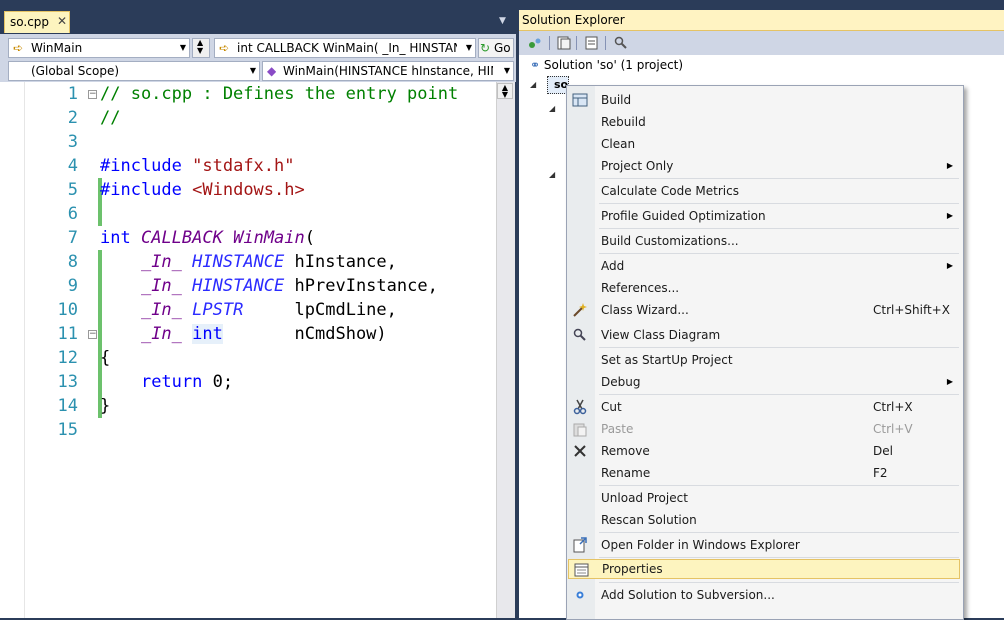 This screenshot has width=1004, height=620. I want to click on spin-icon: ▲ ▼, so click(200, 47).